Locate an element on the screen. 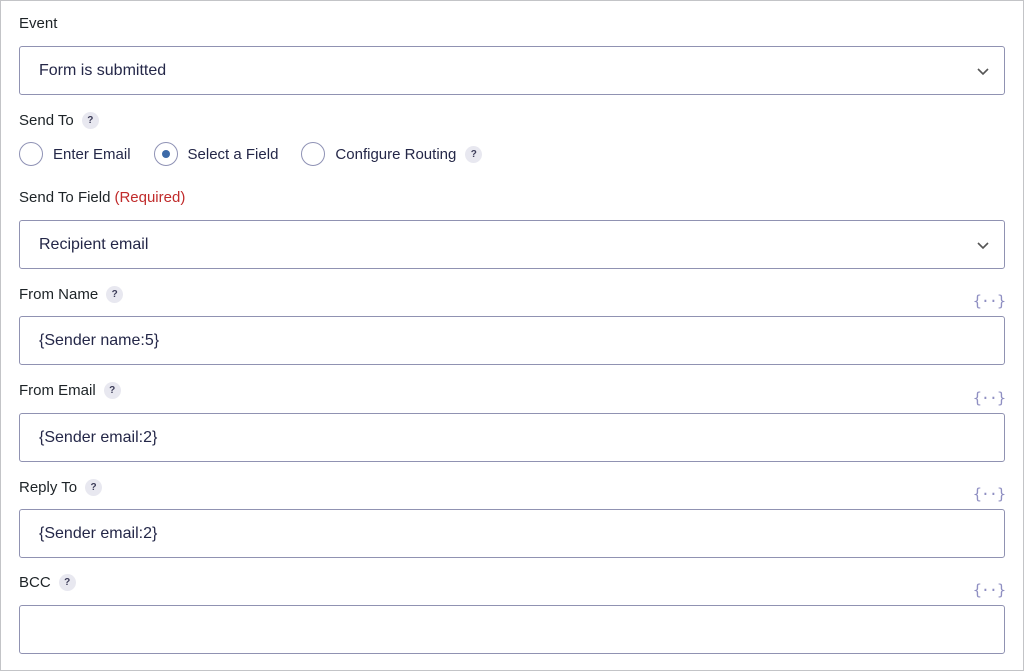 The height and width of the screenshot is (671, 1024). from-name-input is located at coordinates (512, 340).